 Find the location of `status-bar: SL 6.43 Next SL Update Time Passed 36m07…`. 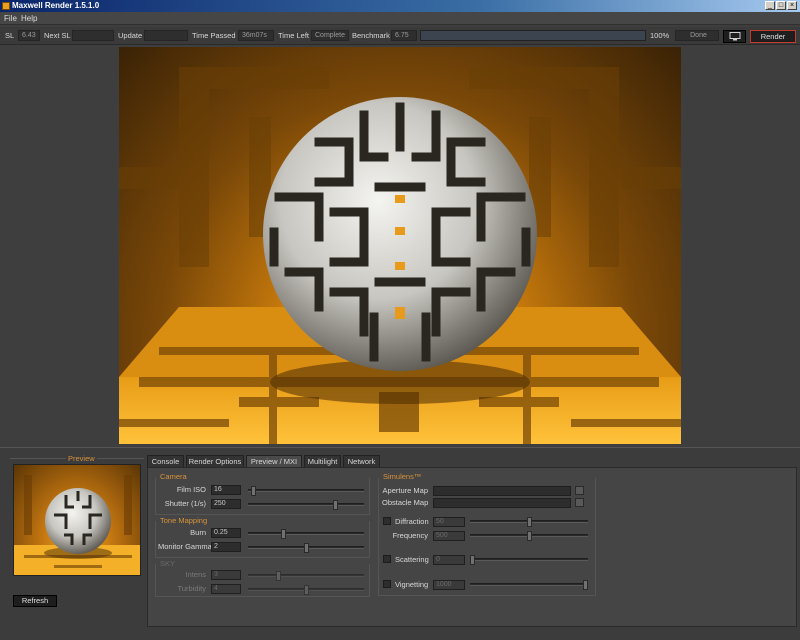

status-bar: SL 6.43 Next SL Update Time Passed 36m07… is located at coordinates (400, 36).